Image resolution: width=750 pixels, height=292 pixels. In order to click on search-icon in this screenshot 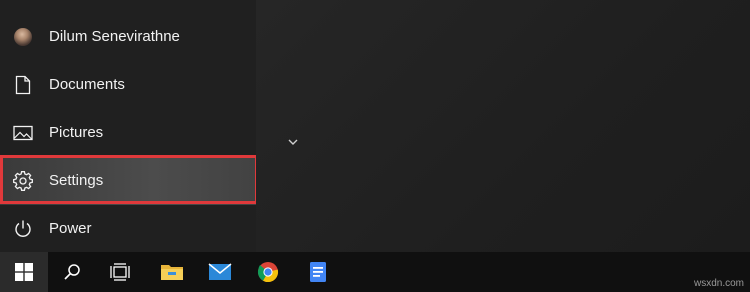, I will do `click(72, 272)`.